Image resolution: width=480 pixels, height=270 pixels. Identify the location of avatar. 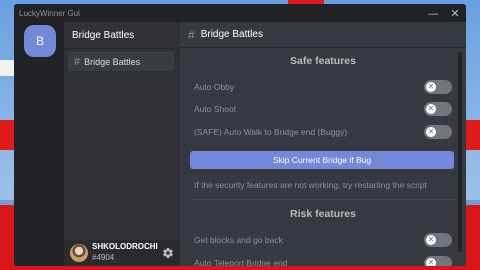
(79, 253).